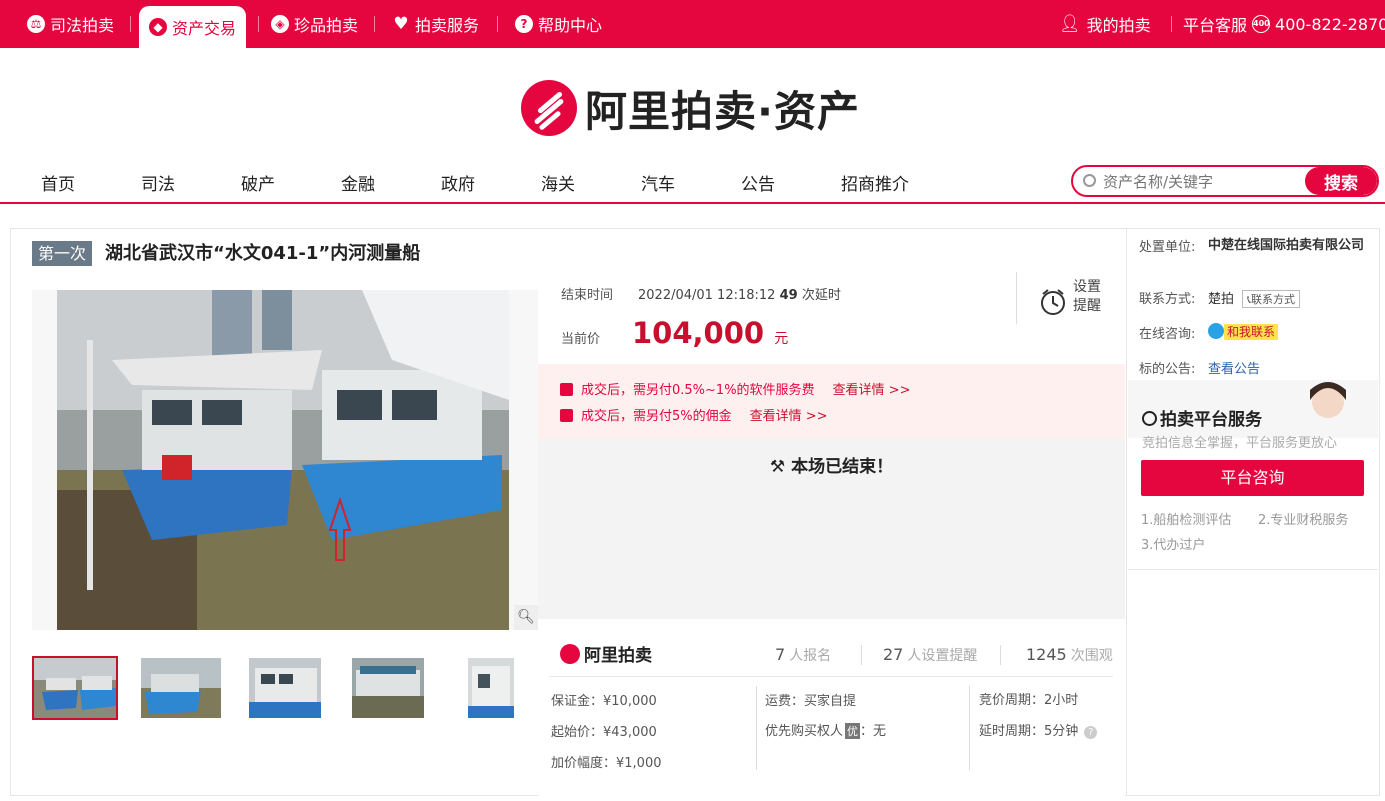  Describe the element at coordinates (694, 414) in the screenshot. I see `fee-notice-row: 成交后，需另付5%的佣金 查看详情 >>` at that location.